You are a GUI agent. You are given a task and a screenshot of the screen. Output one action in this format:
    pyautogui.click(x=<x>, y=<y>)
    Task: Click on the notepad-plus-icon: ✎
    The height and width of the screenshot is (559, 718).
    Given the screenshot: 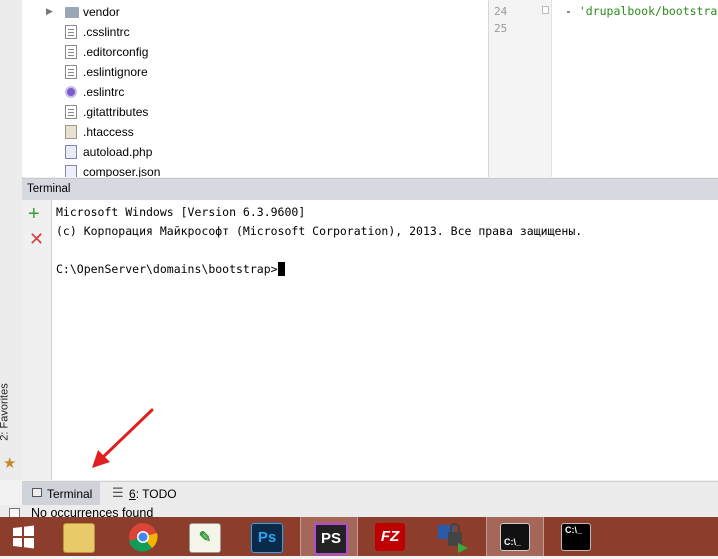 What is the action you would take?
    pyautogui.click(x=205, y=536)
    